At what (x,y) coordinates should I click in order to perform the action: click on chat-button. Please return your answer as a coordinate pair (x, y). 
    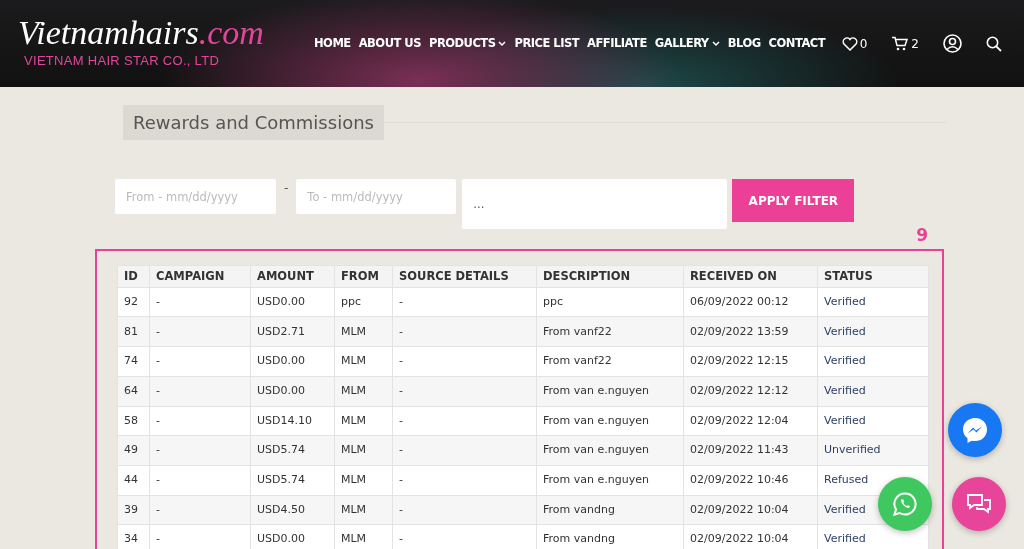
    Looking at the image, I should click on (979, 504).